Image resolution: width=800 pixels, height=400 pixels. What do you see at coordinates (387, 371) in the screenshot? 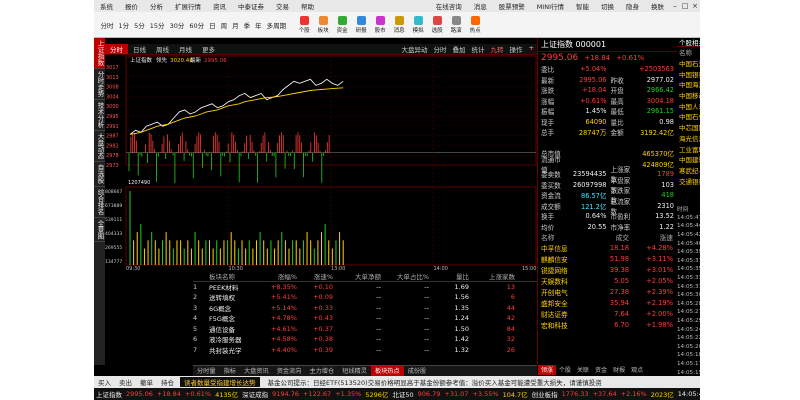
I see `bottom-tab: 板块热点` at bounding box center [387, 371].